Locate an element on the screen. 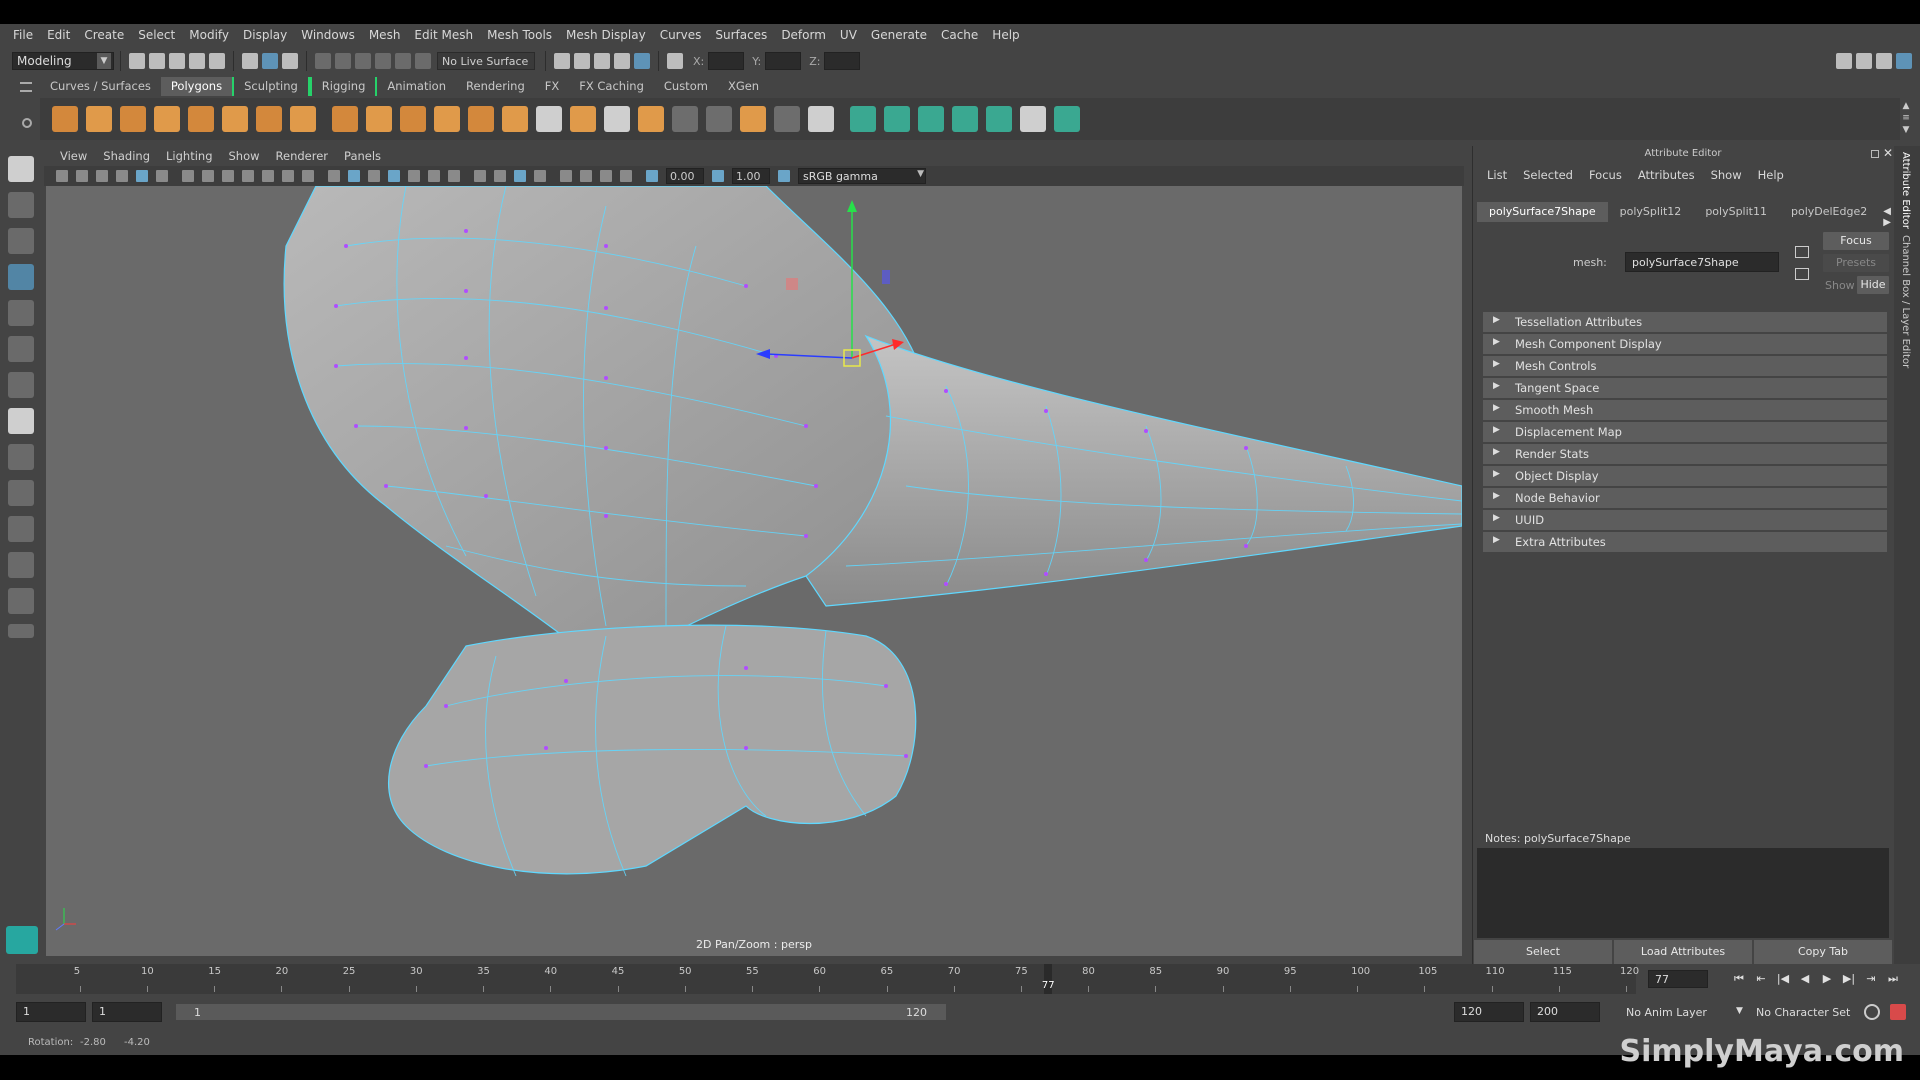  bridge-icon is located at coordinates (617, 119).